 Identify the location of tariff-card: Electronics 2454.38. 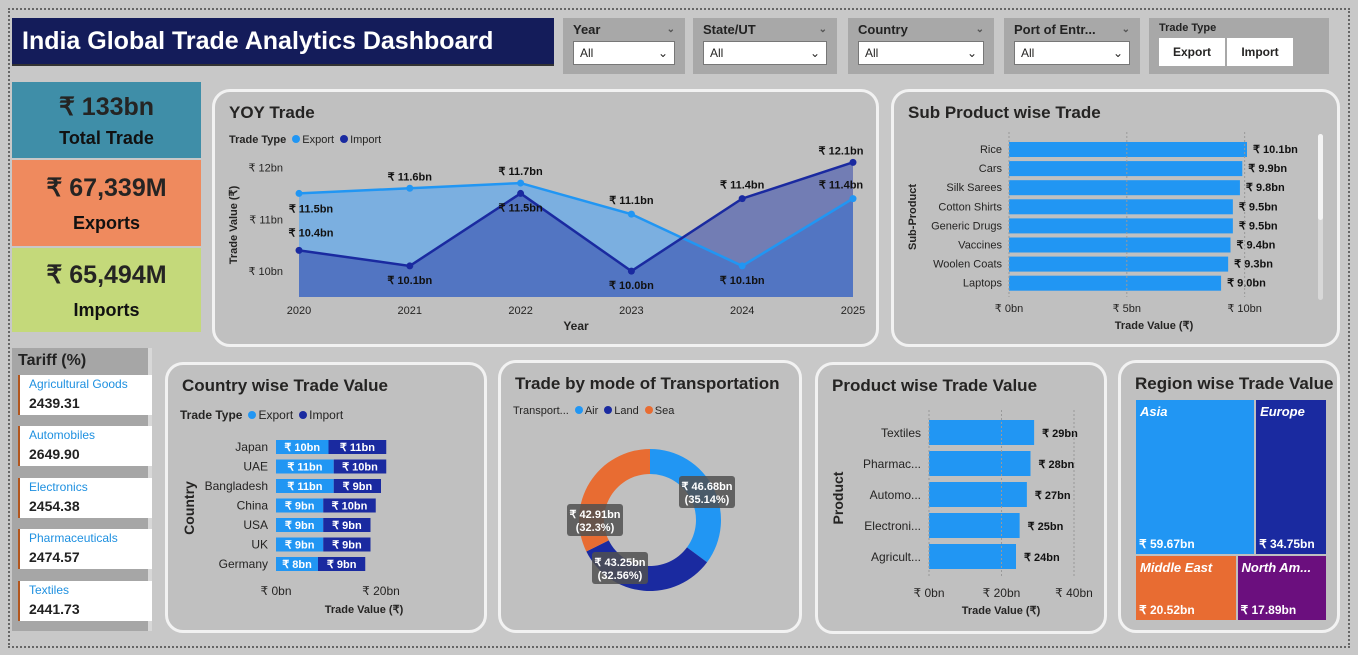
(85, 498).